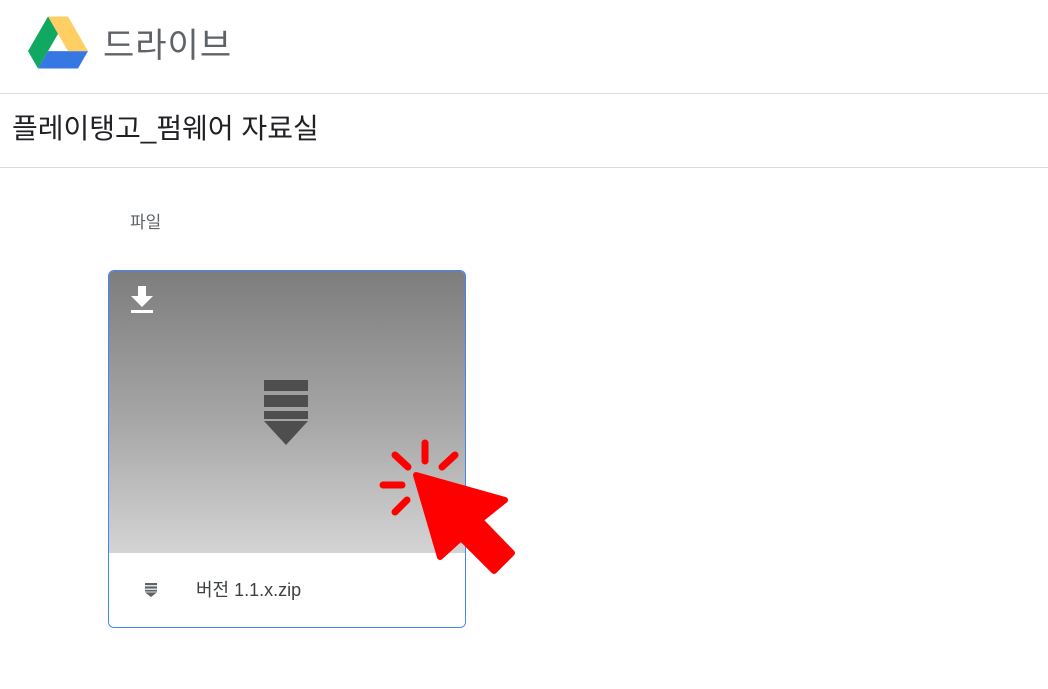 The image size is (1048, 689). Describe the element at coordinates (524, 131) in the screenshot. I see `folder-title-bar: 플레이탱고_펌웨어 자료실` at that location.